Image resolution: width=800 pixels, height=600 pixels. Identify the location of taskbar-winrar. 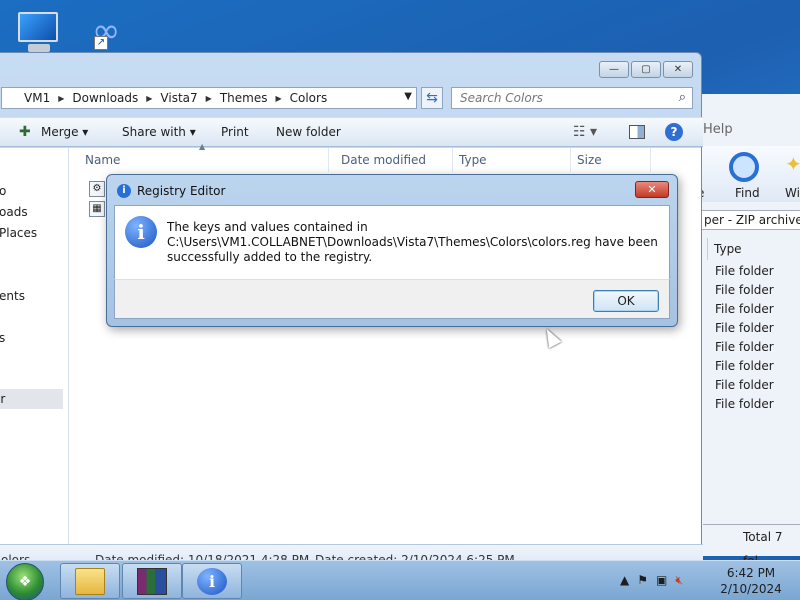
(152, 581).